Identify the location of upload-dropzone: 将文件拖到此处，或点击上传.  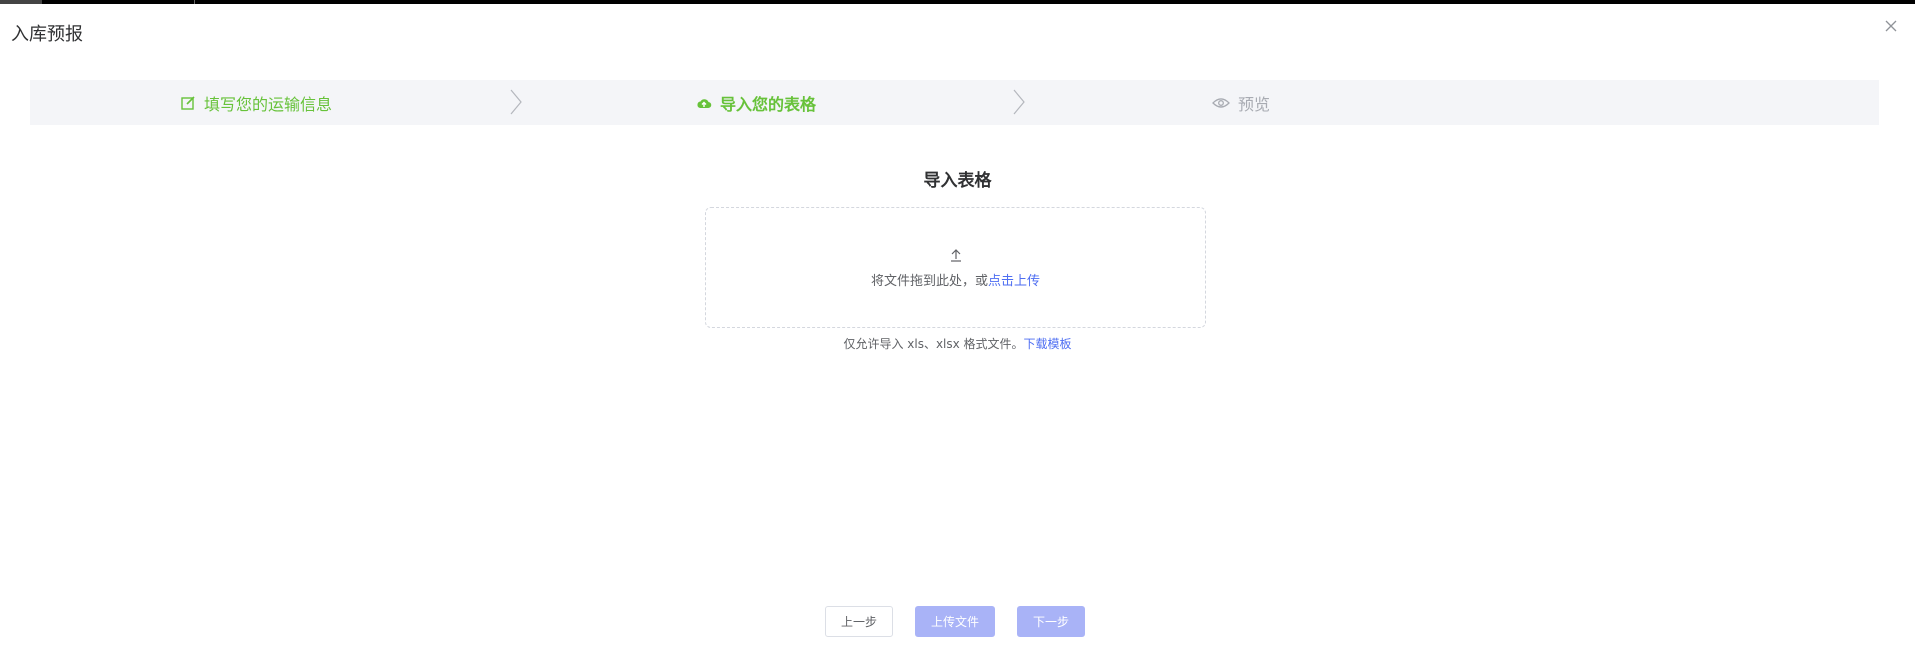
(955, 267).